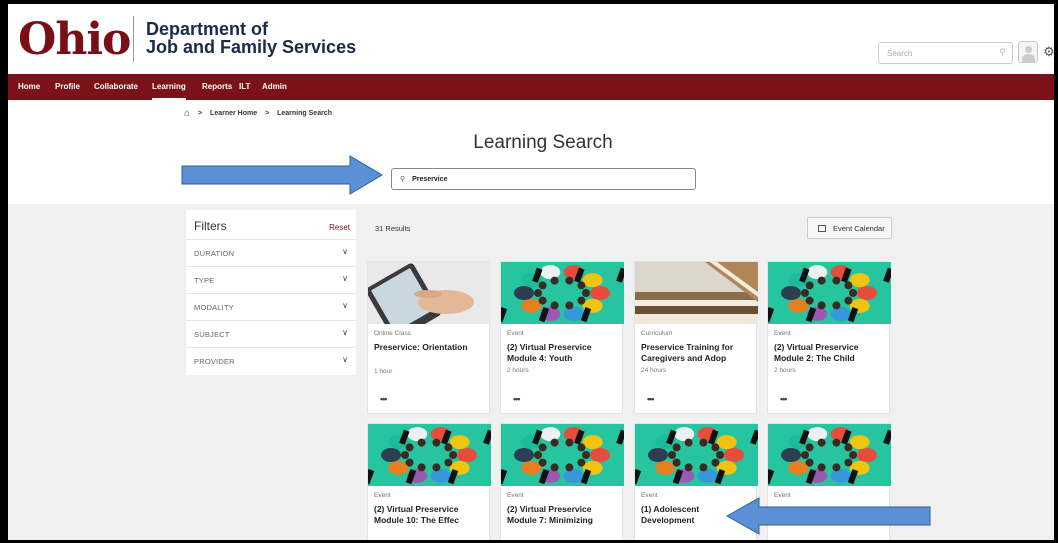  What do you see at coordinates (392, 333) in the screenshot?
I see `course-type: Online Class` at bounding box center [392, 333].